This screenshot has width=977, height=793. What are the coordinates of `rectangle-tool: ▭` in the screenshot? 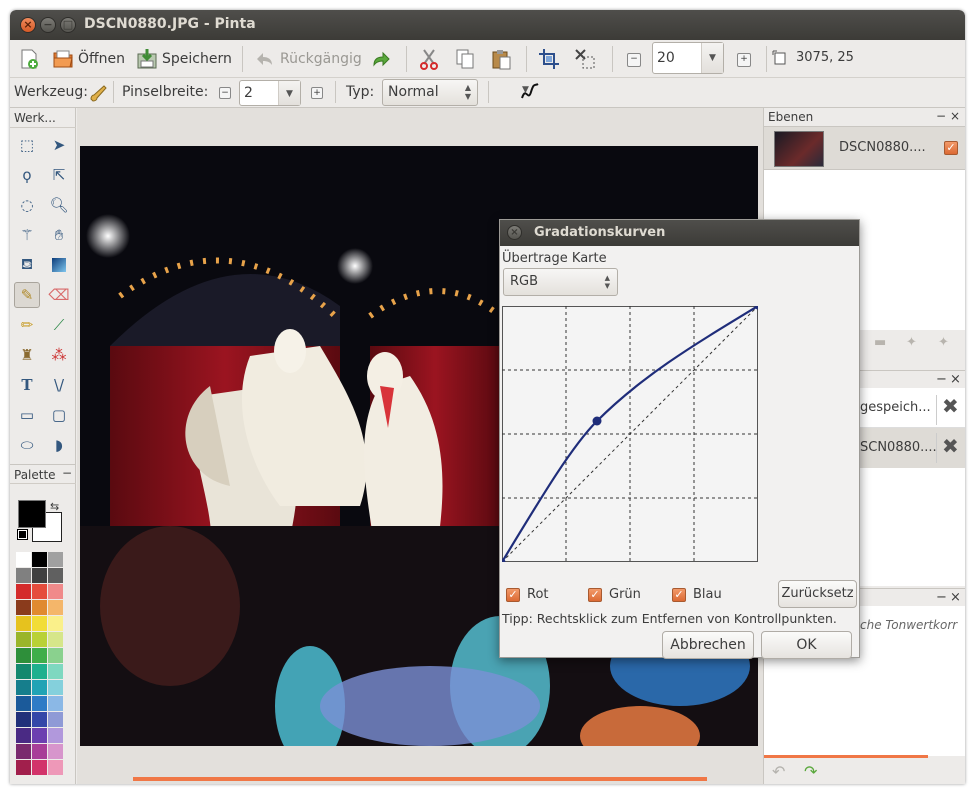 It's located at (27, 415).